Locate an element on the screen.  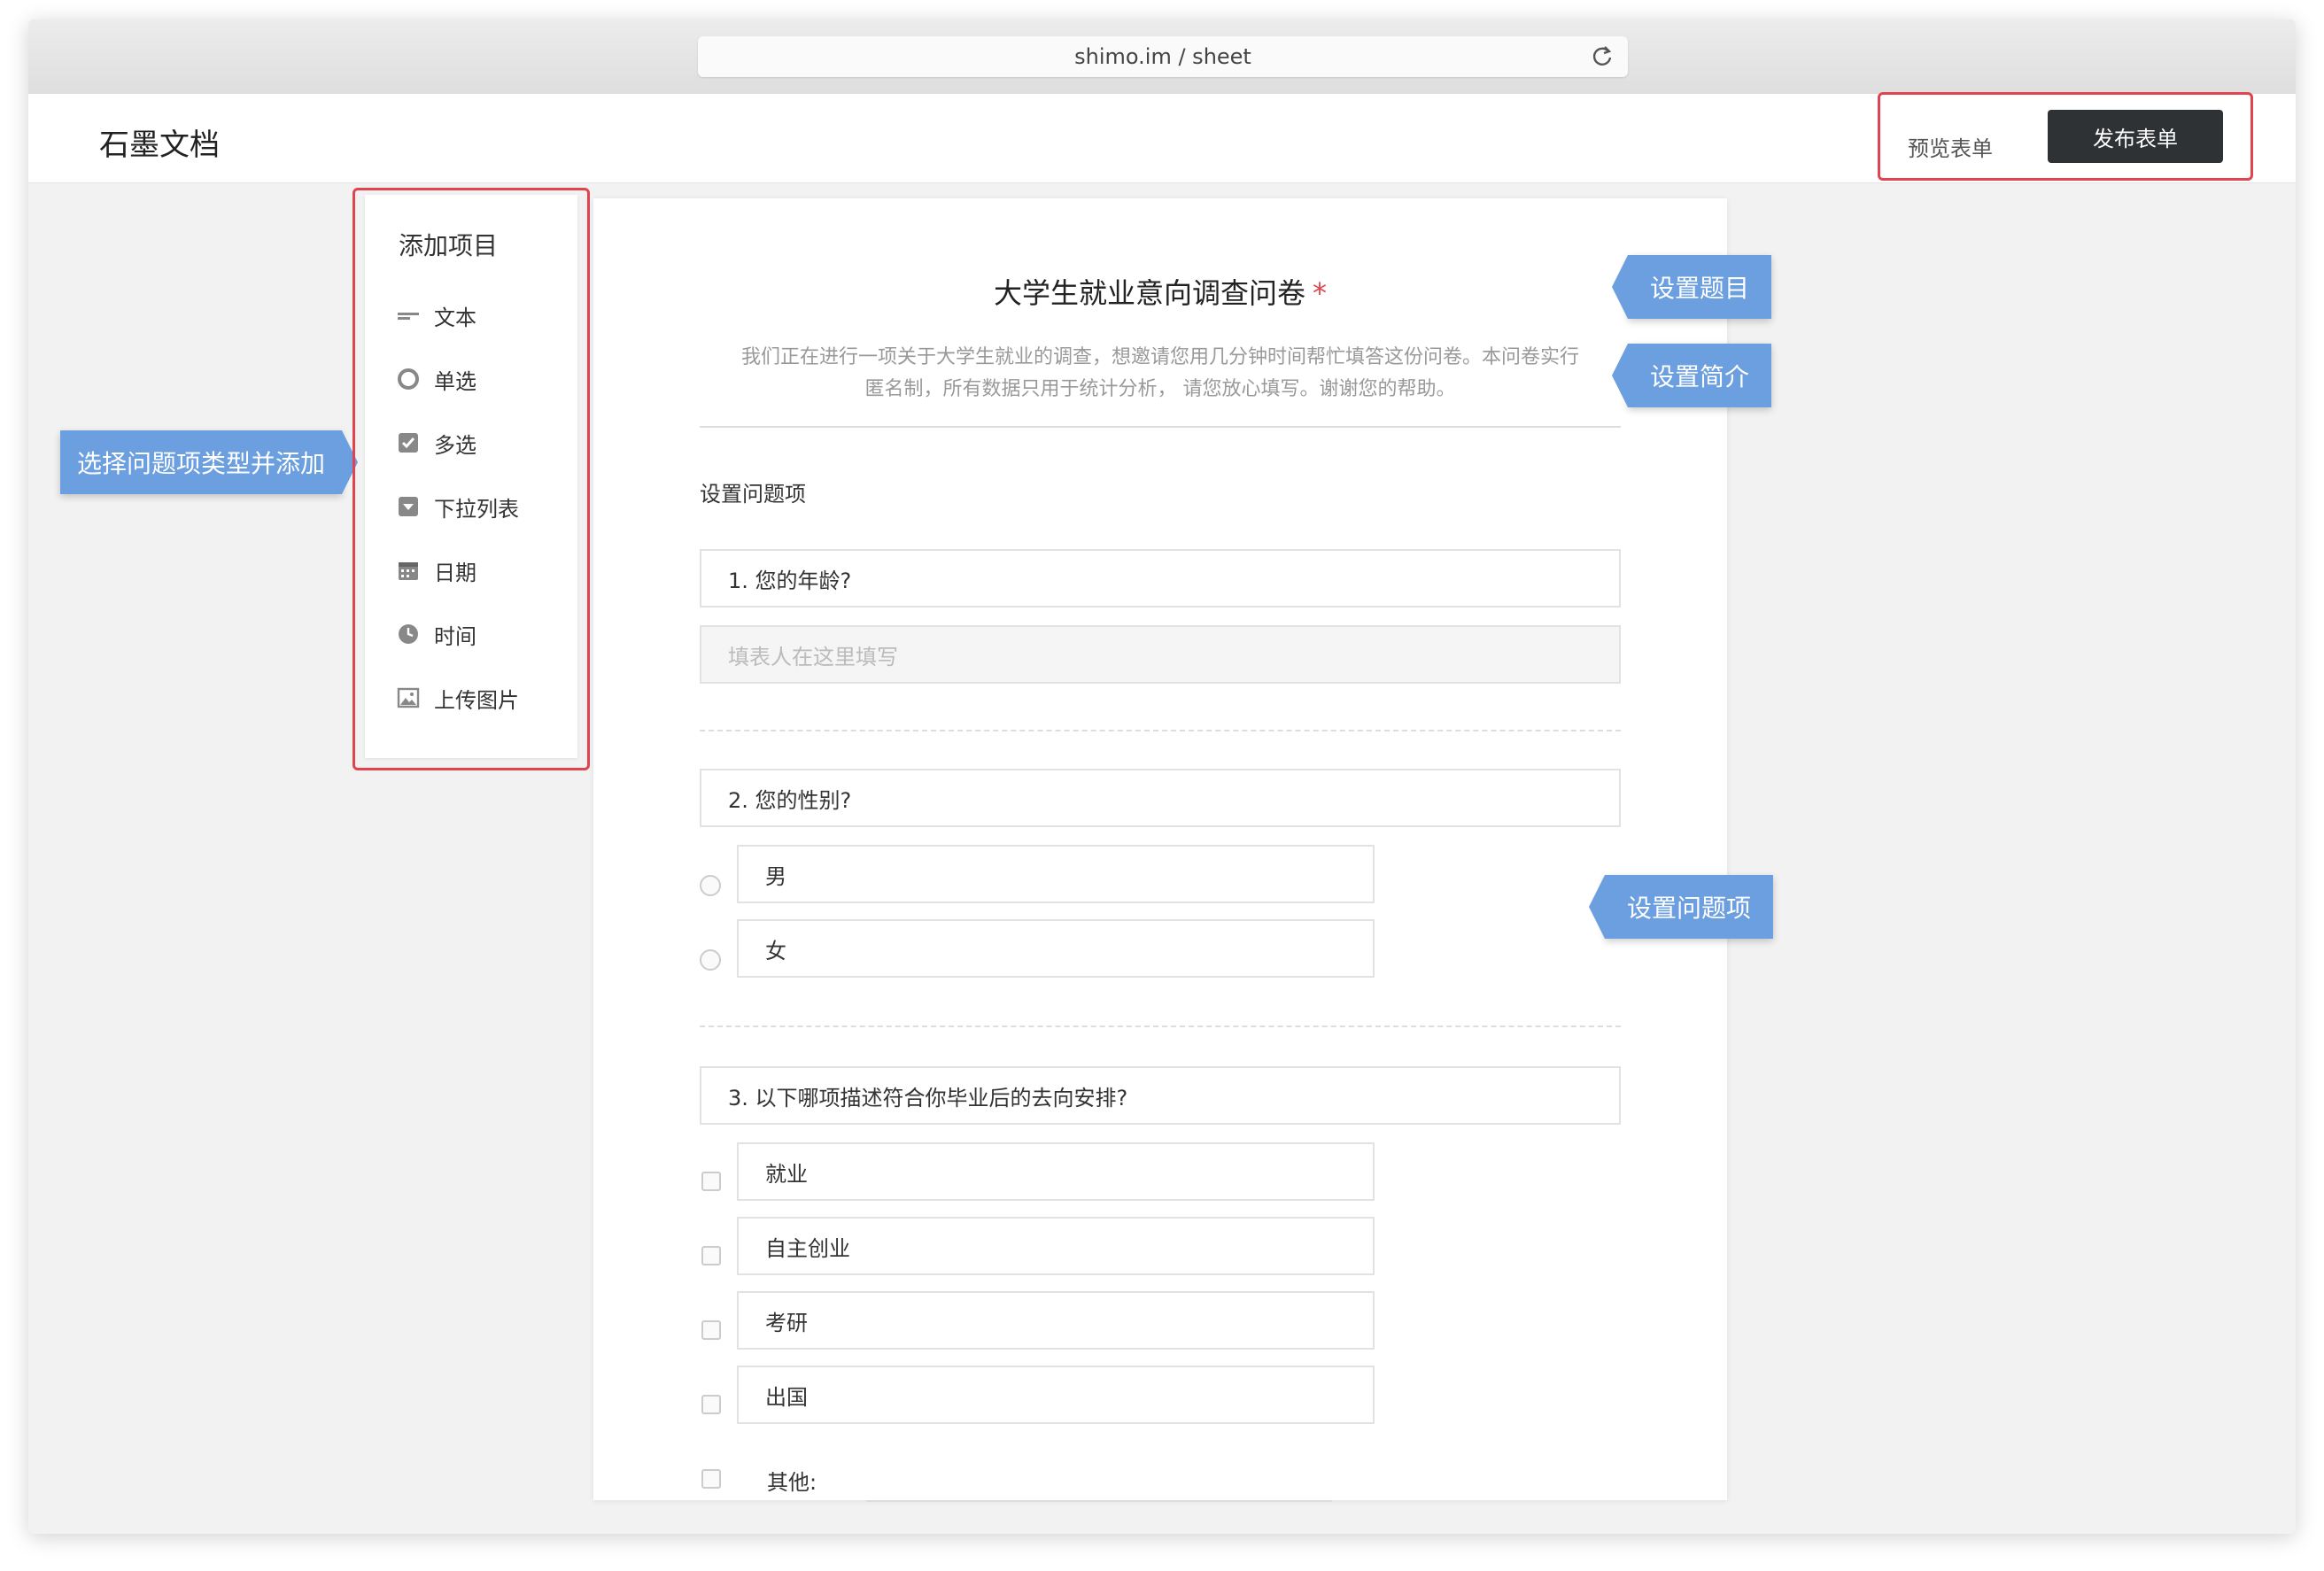
address-bar: shimo.im / sheet is located at coordinates (1163, 57).